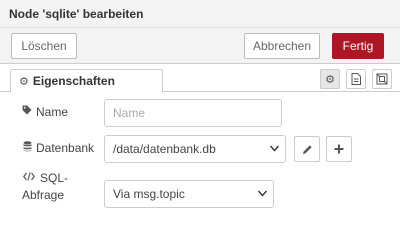 The height and width of the screenshot is (240, 400). I want to click on name-placeholder: Name, so click(129, 113).